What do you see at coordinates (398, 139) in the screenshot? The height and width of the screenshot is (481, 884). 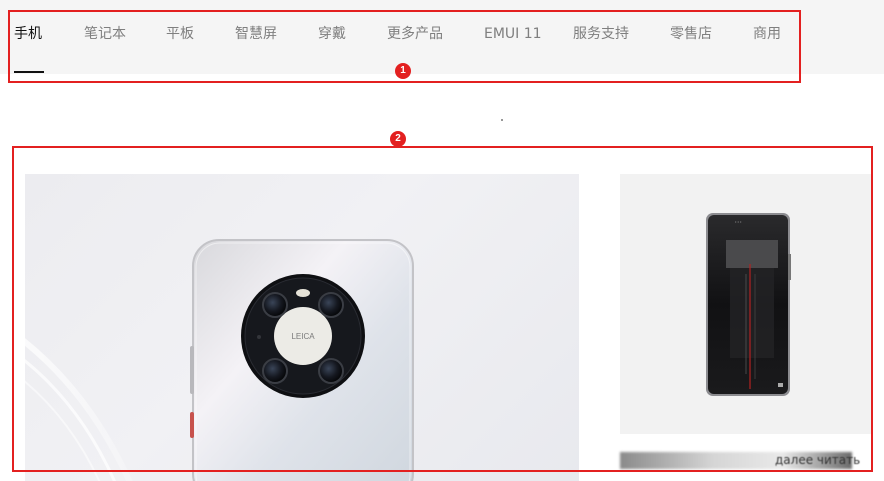 I see `annotation-badge-2: 2` at bounding box center [398, 139].